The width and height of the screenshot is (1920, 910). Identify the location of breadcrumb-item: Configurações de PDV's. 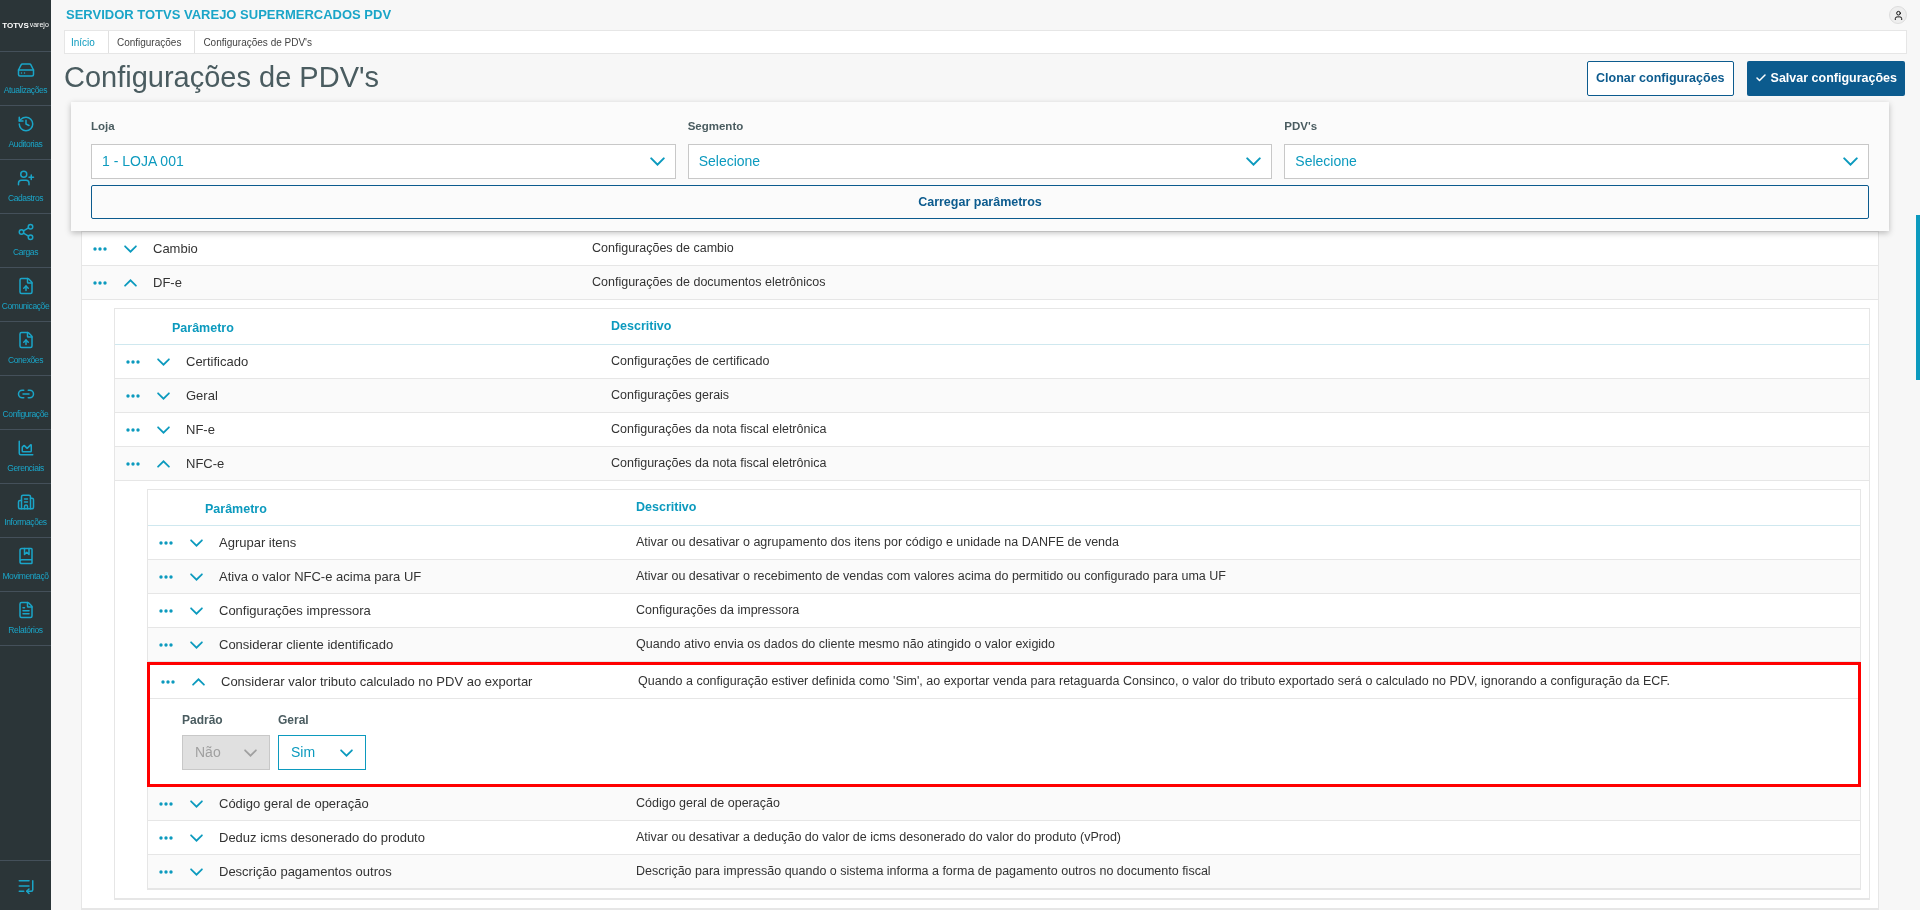
(258, 42).